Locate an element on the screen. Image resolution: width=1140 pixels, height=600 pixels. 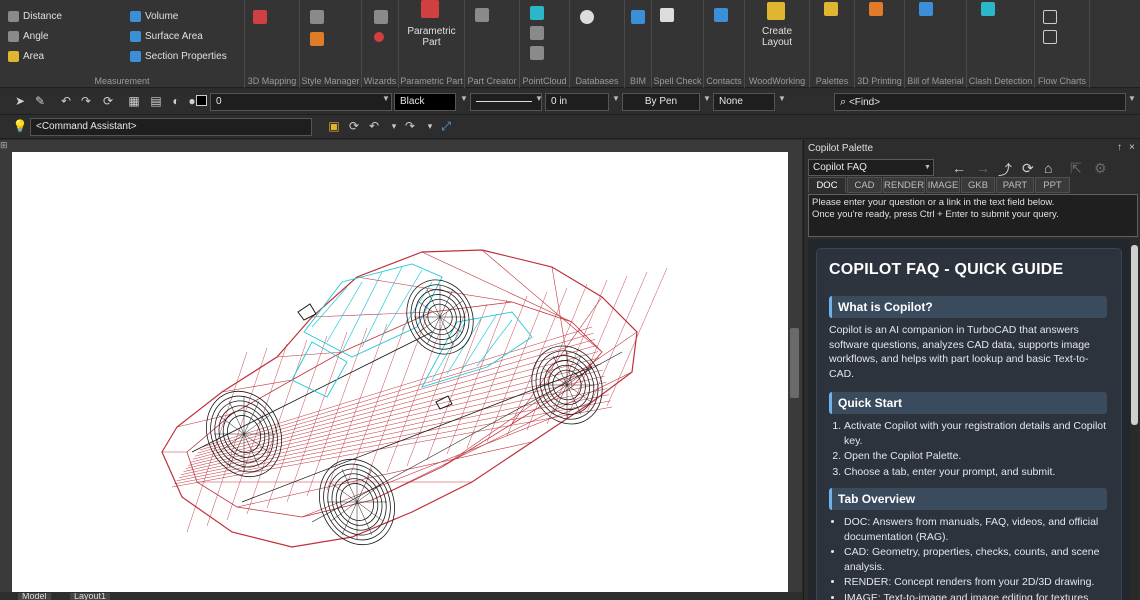
chevron-down-icon: ▼ is located at coordinates (927, 167).